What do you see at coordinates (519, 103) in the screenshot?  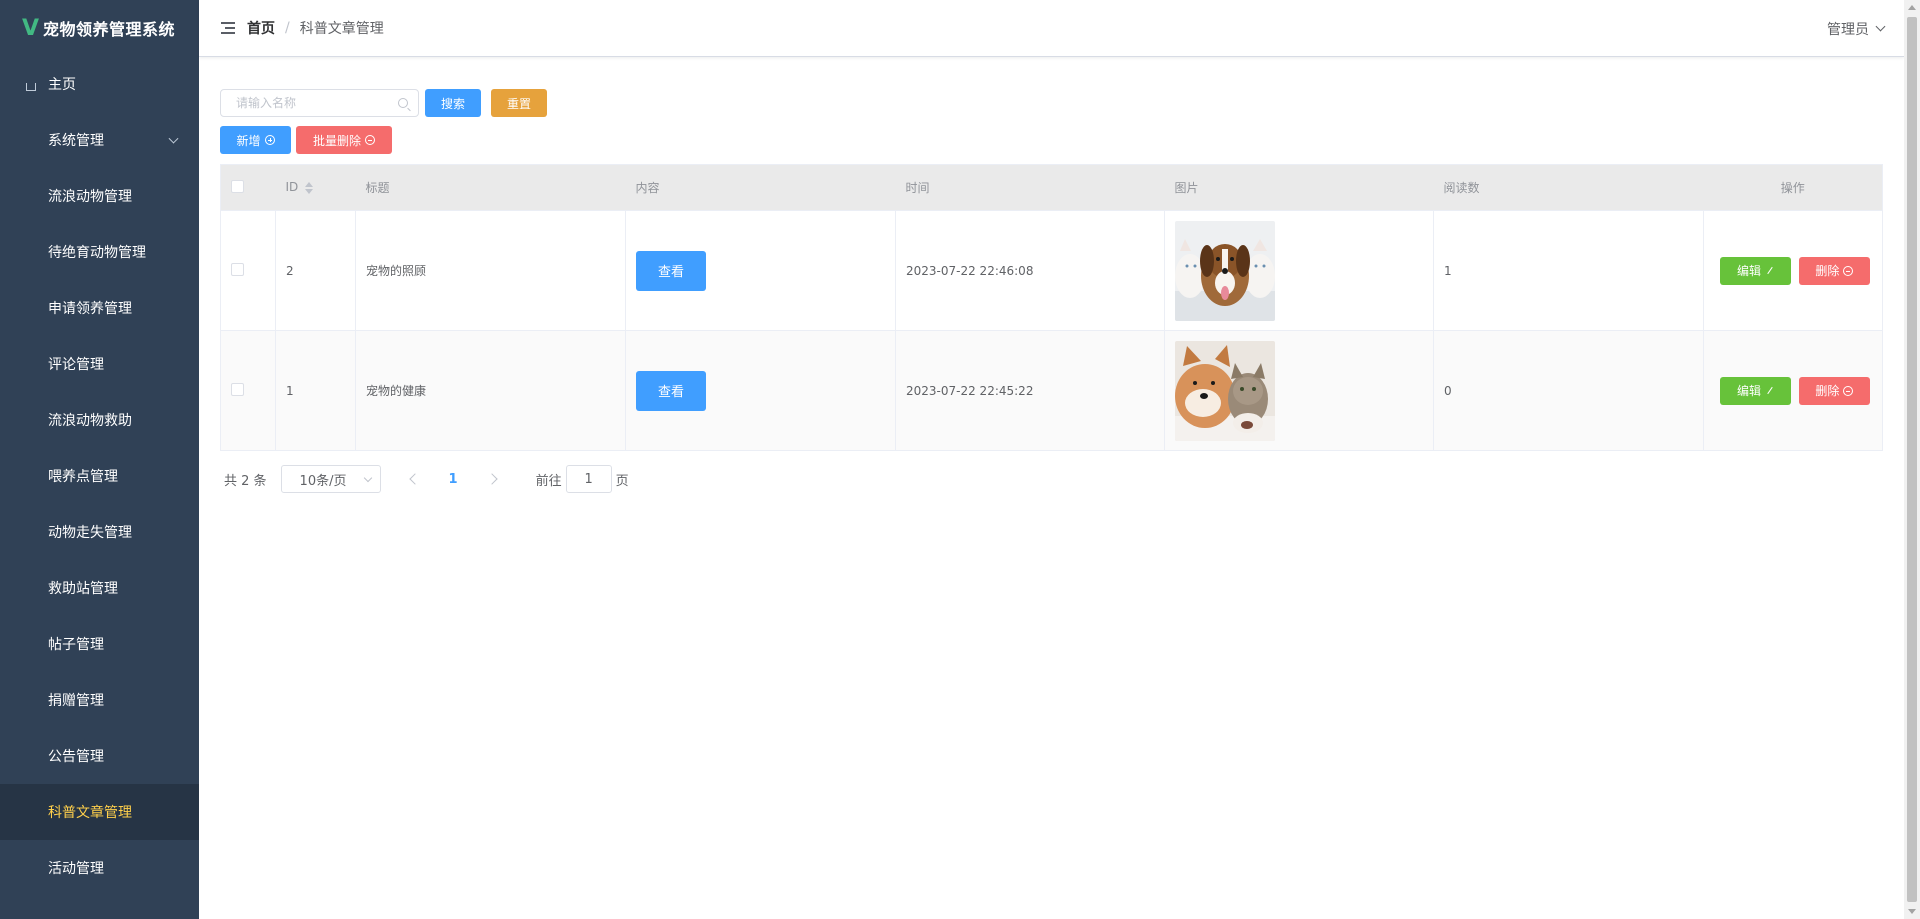 I see `reset-button: 重置` at bounding box center [519, 103].